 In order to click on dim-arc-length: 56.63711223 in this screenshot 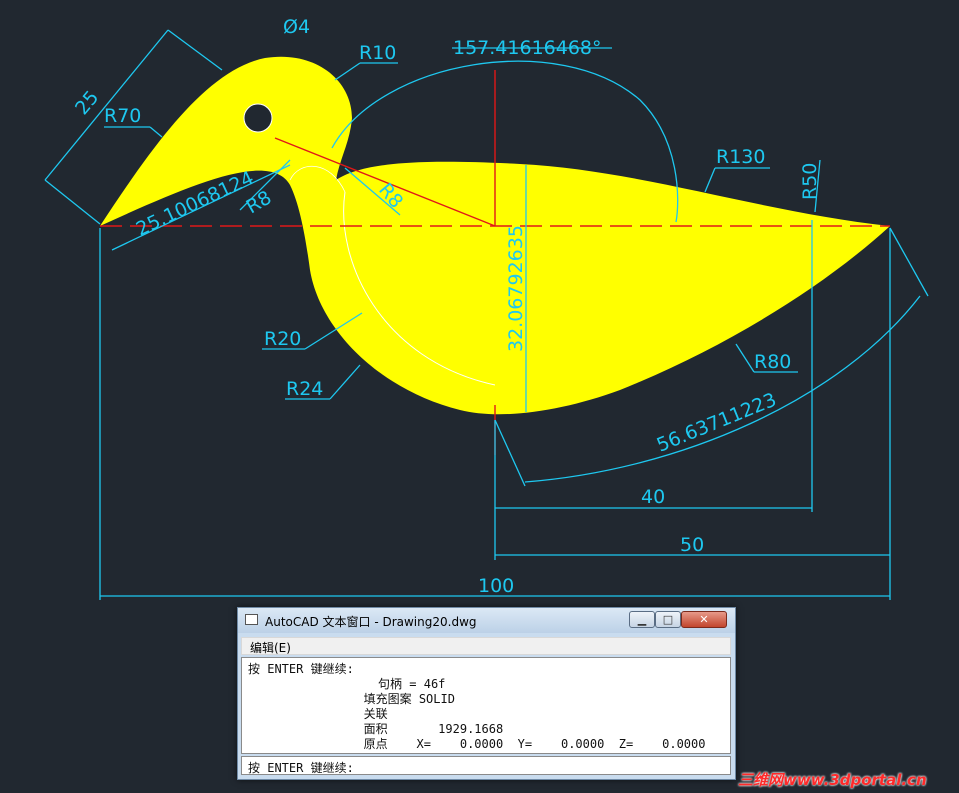, I will do `click(717, 423)`.